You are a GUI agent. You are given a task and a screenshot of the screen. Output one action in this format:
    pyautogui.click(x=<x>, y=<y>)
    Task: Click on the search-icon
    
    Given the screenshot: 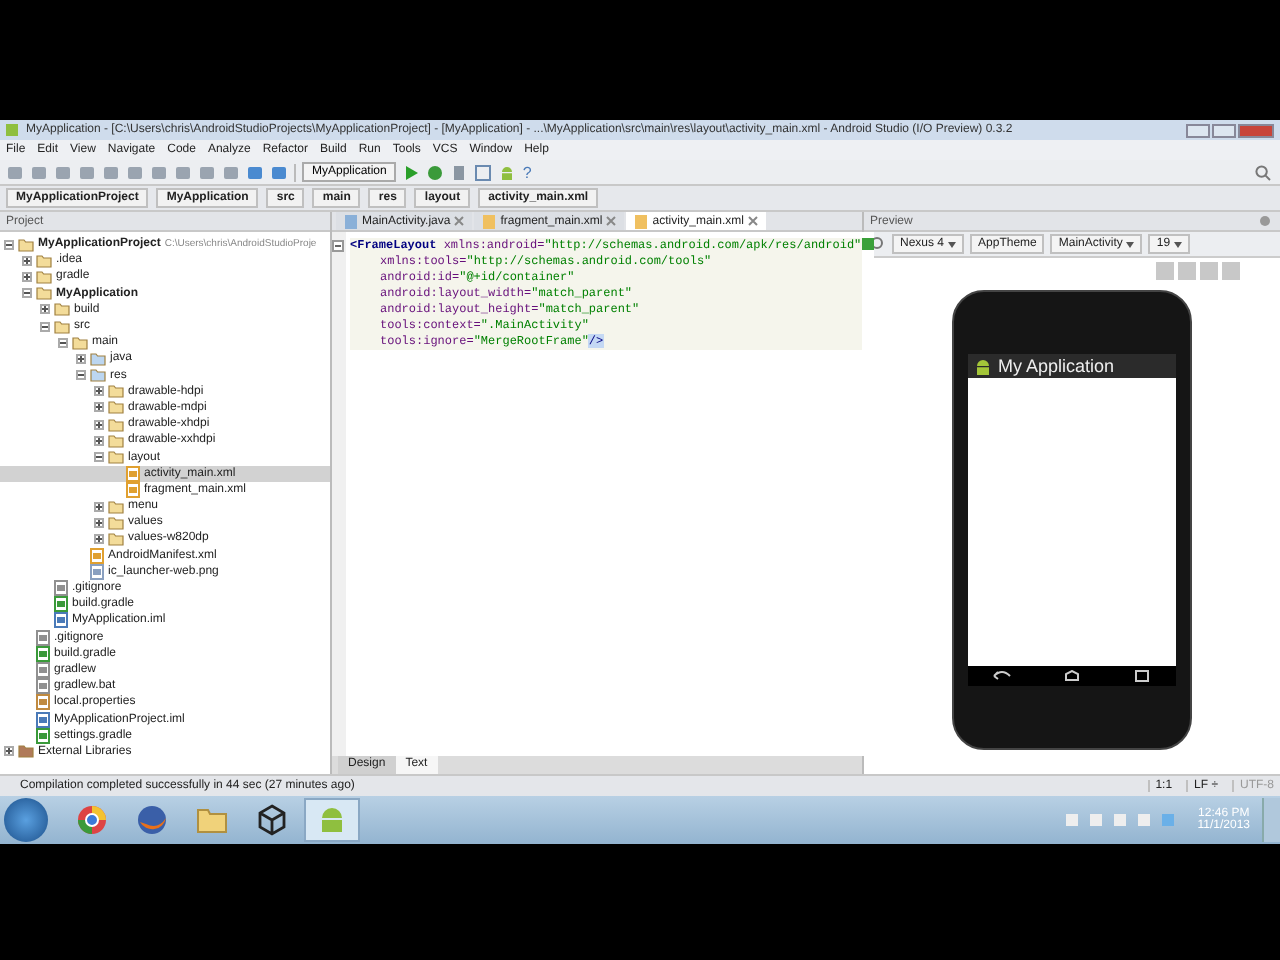 What is the action you would take?
    pyautogui.click(x=1263, y=172)
    